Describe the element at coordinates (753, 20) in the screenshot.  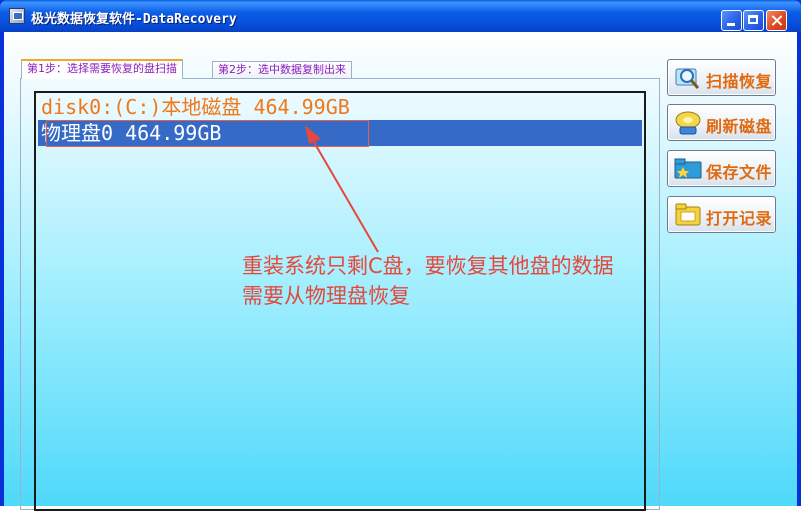
I see `maximize-button` at that location.